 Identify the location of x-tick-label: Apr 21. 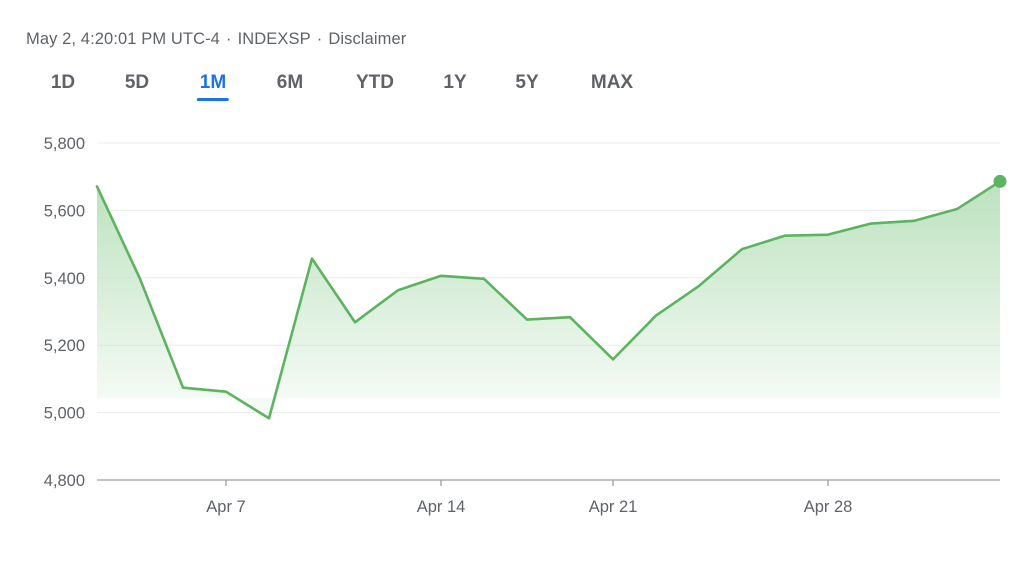
(613, 507).